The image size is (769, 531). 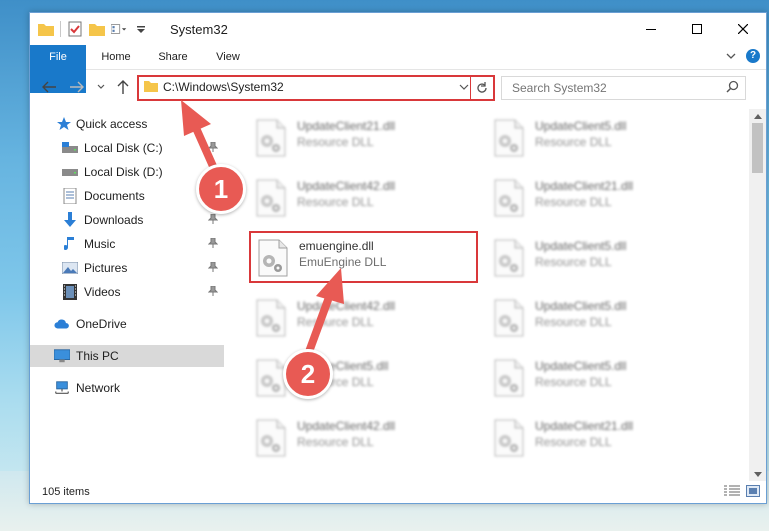 I want to click on navigation-bar: C:\Windows\System32, so click(x=398, y=87).